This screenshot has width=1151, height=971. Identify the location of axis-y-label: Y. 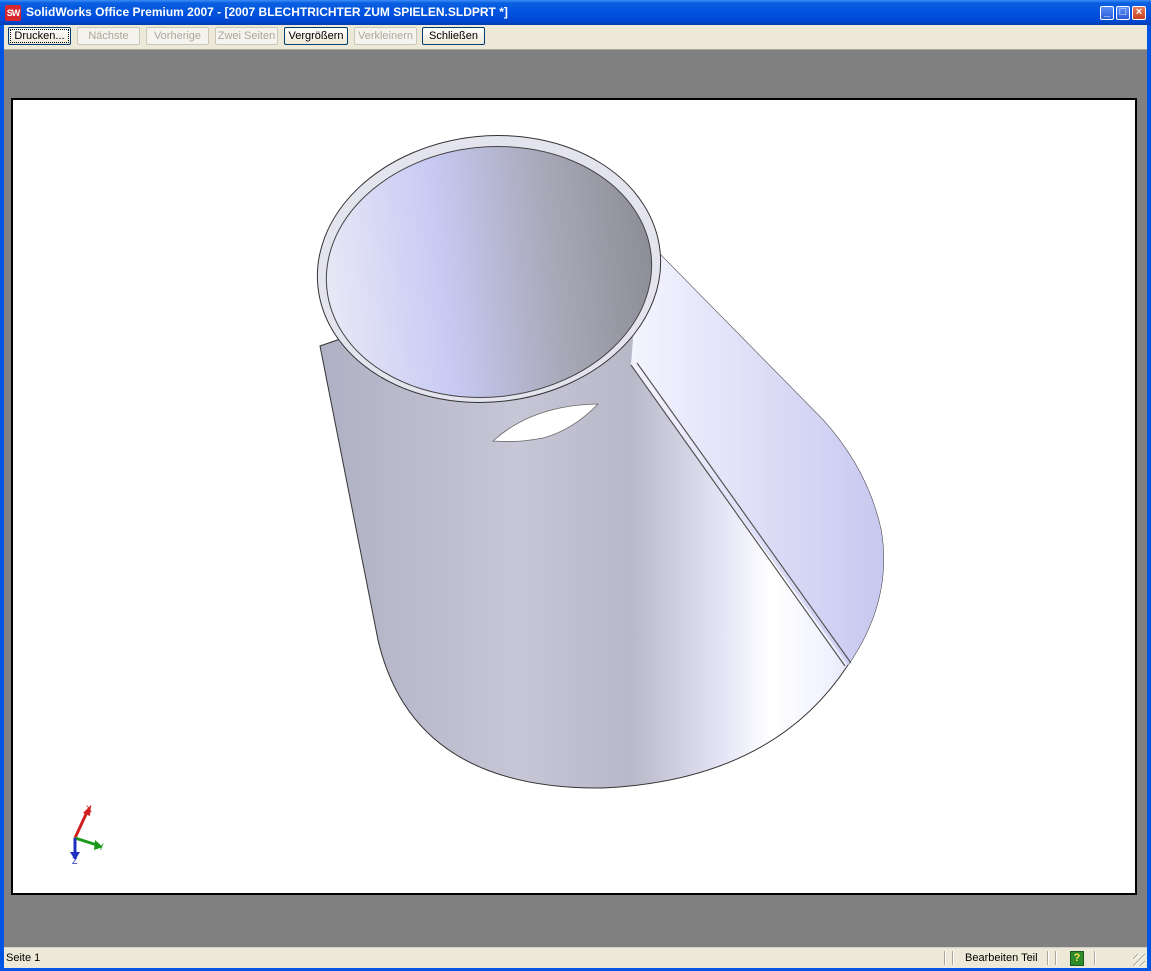
(101, 847).